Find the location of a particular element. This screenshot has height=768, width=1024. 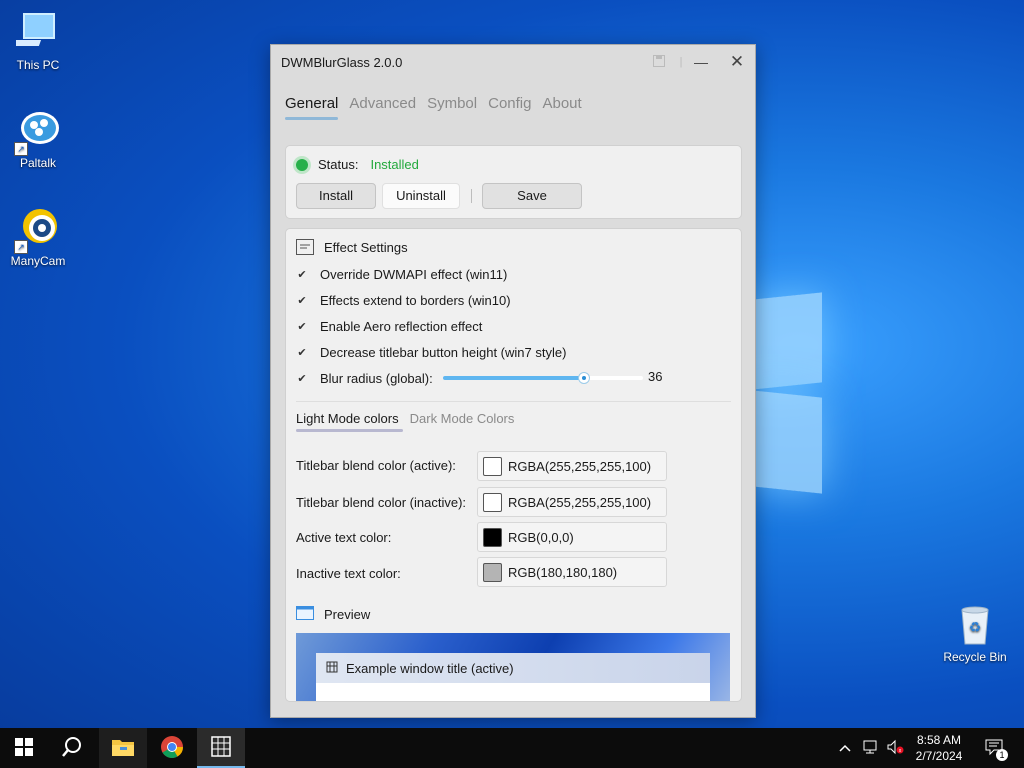

option-aero-reflection: ✔ Enable Aero reflection effect is located at coordinates (389, 326).